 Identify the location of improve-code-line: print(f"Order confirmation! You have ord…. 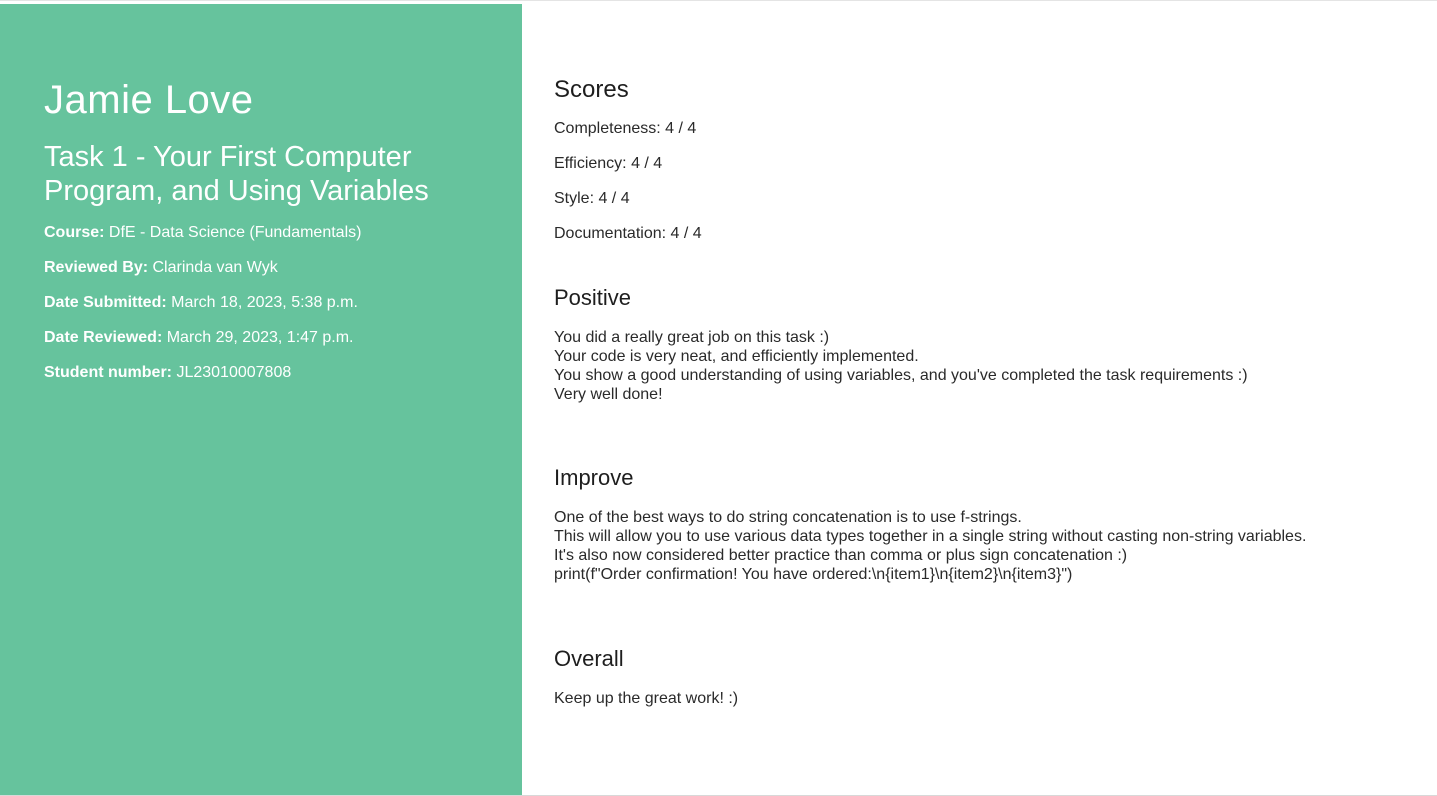
(813, 574).